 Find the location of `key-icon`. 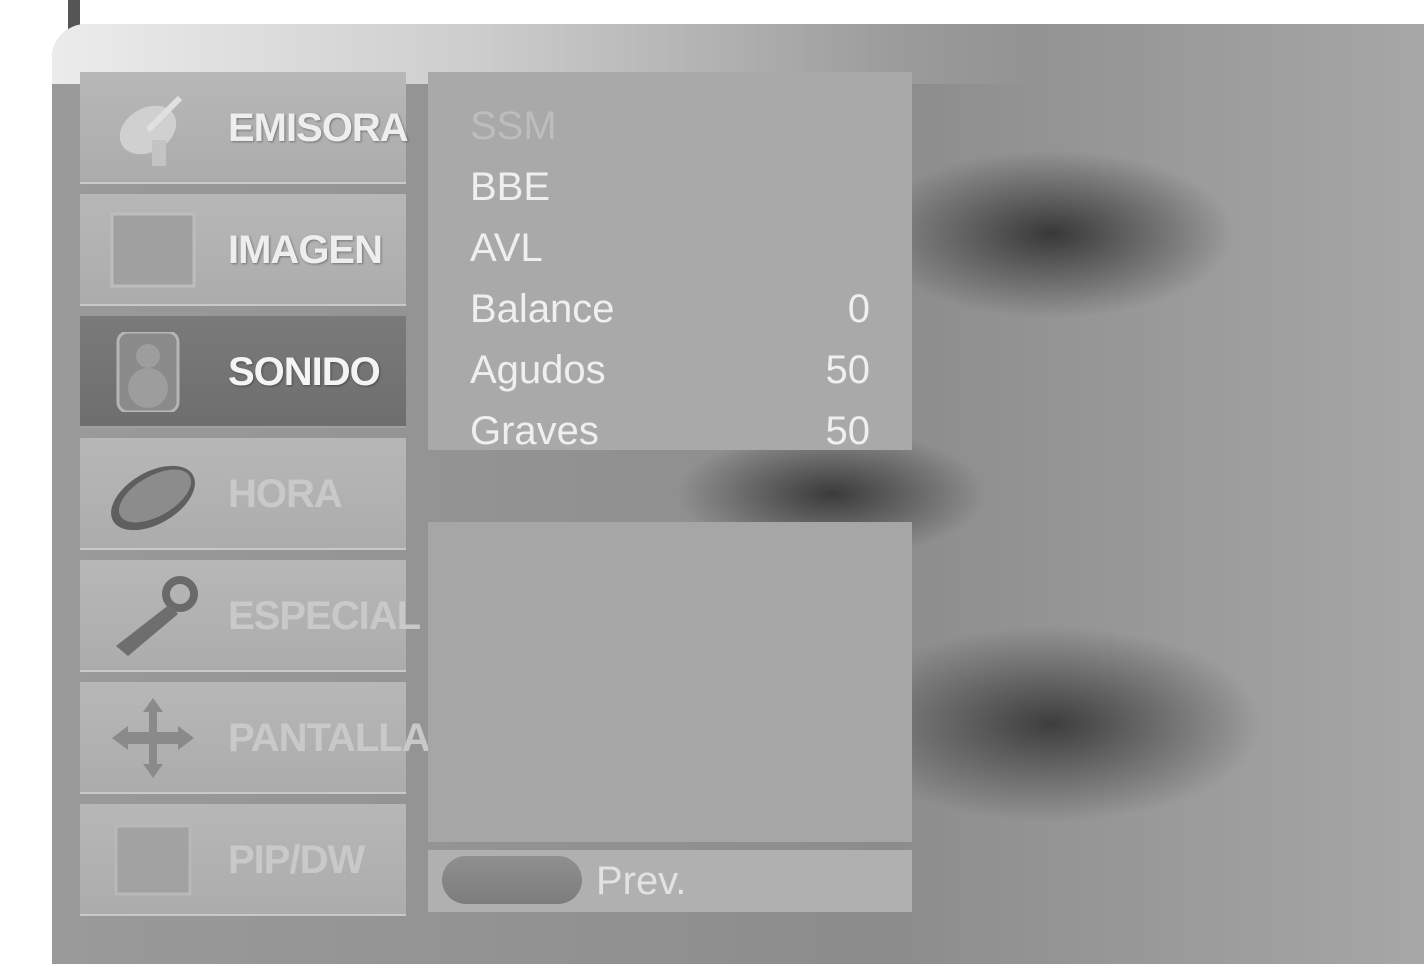

key-icon is located at coordinates (157, 616).